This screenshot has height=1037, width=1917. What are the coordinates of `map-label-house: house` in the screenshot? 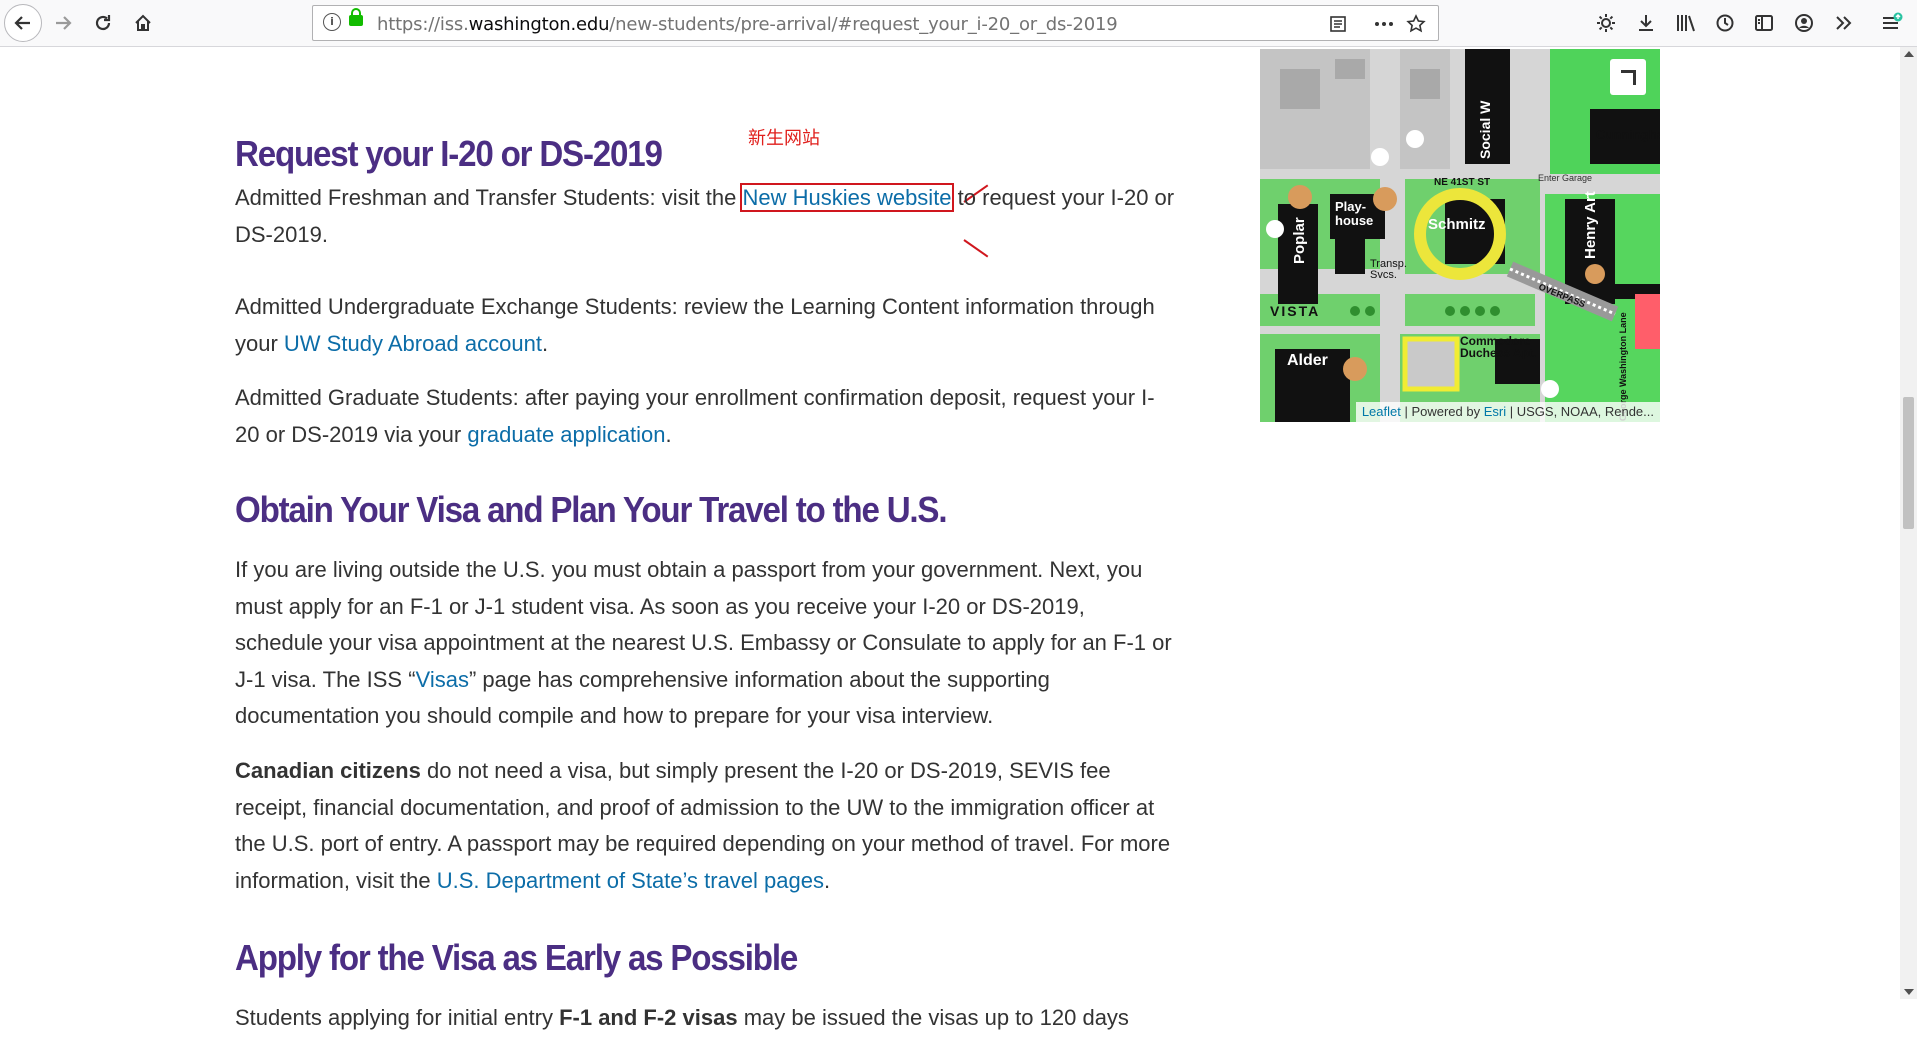 It's located at (1354, 220).